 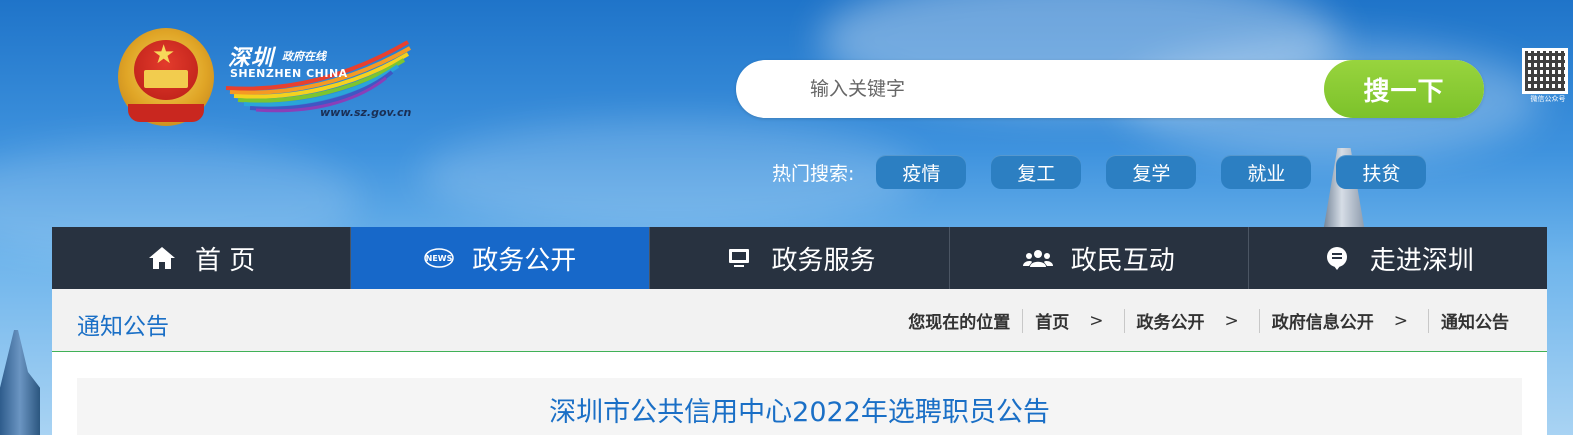 I want to click on people-icon, so click(x=1037, y=258).